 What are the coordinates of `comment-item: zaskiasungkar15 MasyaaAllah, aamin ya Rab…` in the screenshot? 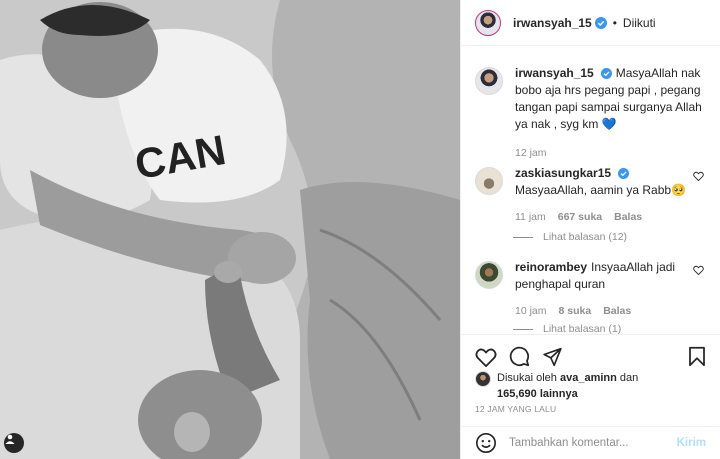 It's located at (590, 195).